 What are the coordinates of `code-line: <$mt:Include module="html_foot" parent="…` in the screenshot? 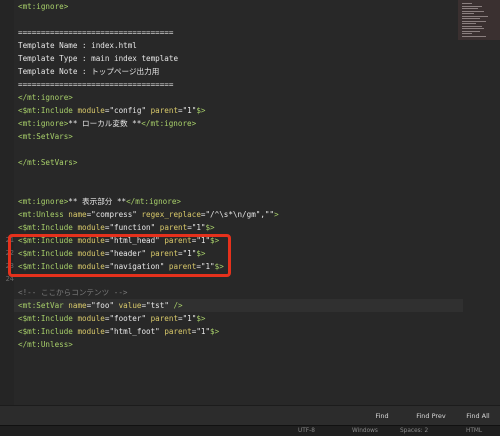 It's located at (238, 331).